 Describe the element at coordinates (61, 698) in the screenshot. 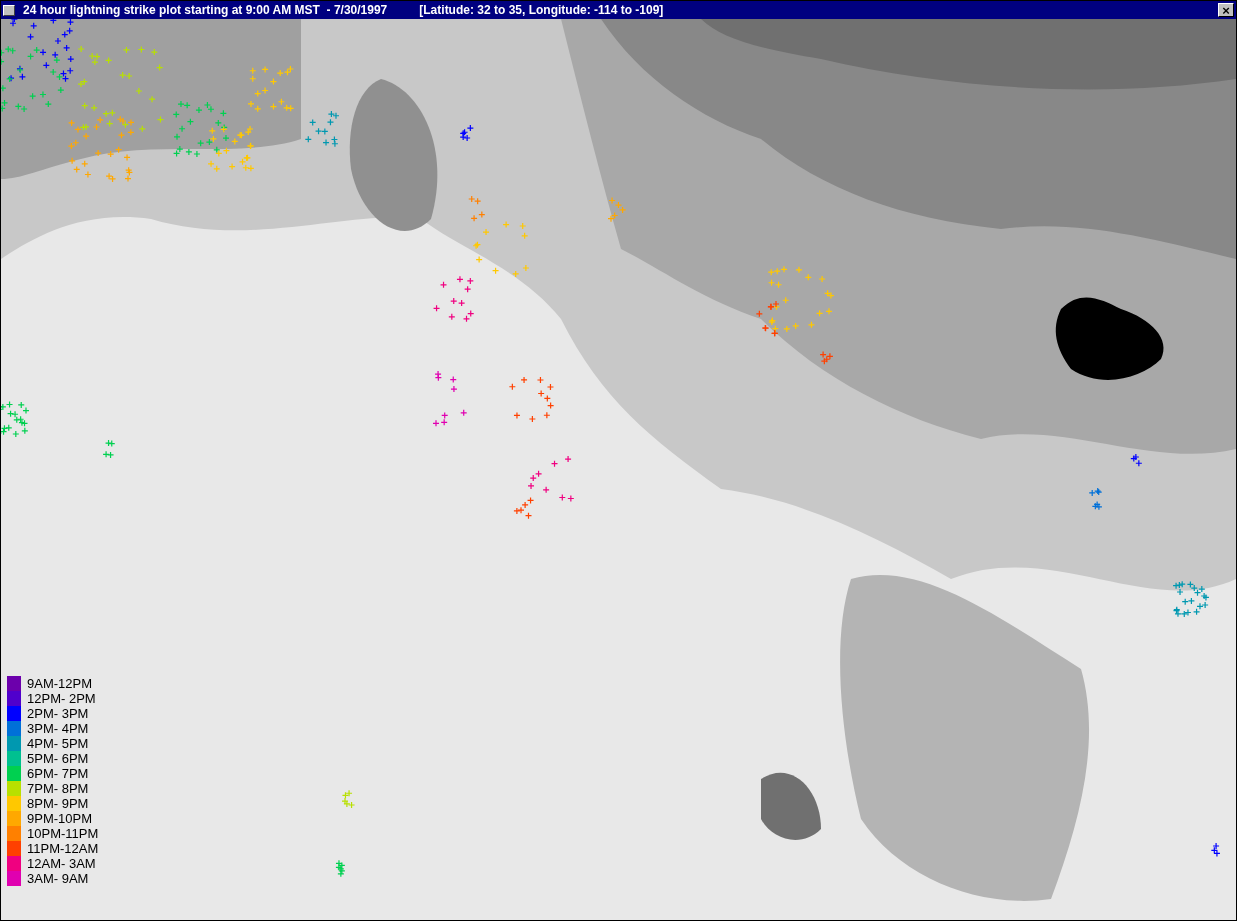

I see `legend-label: 12PM- 2PM` at that location.